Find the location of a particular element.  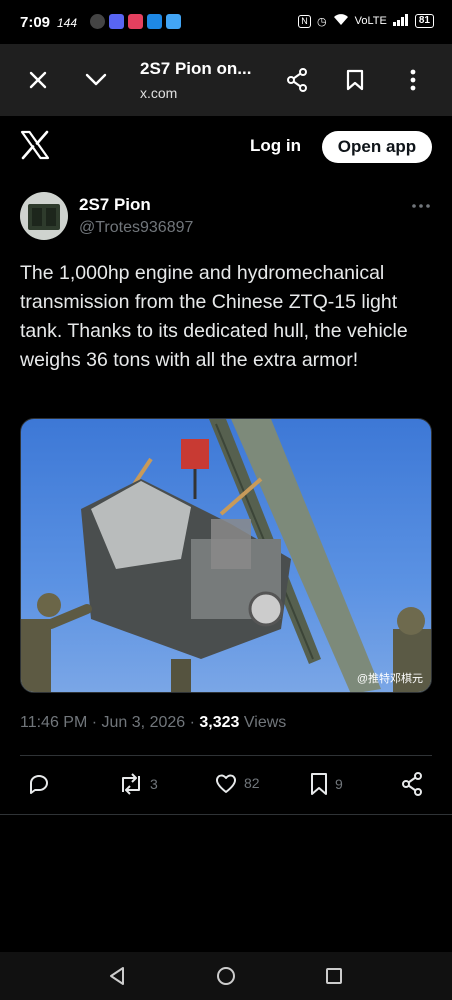

system-nav-bar is located at coordinates (226, 976).